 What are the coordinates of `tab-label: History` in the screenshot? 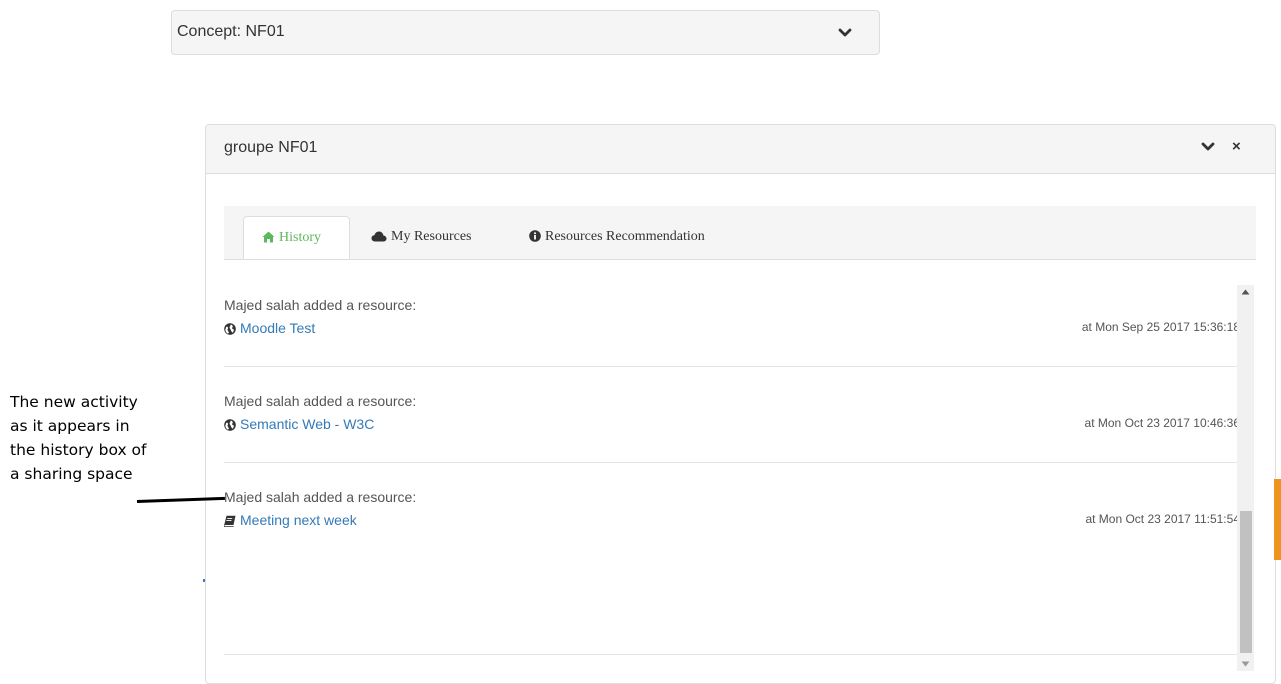 It's located at (300, 237).